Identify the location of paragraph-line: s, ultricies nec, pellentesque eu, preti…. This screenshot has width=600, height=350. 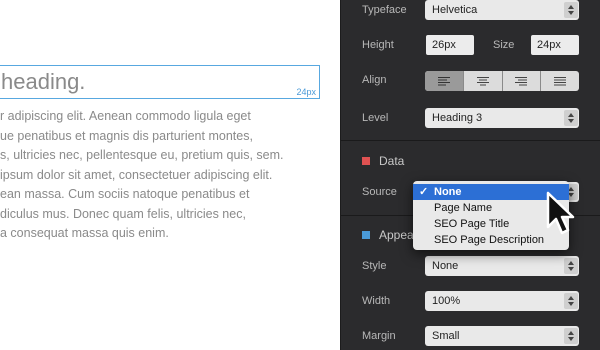
(142, 155).